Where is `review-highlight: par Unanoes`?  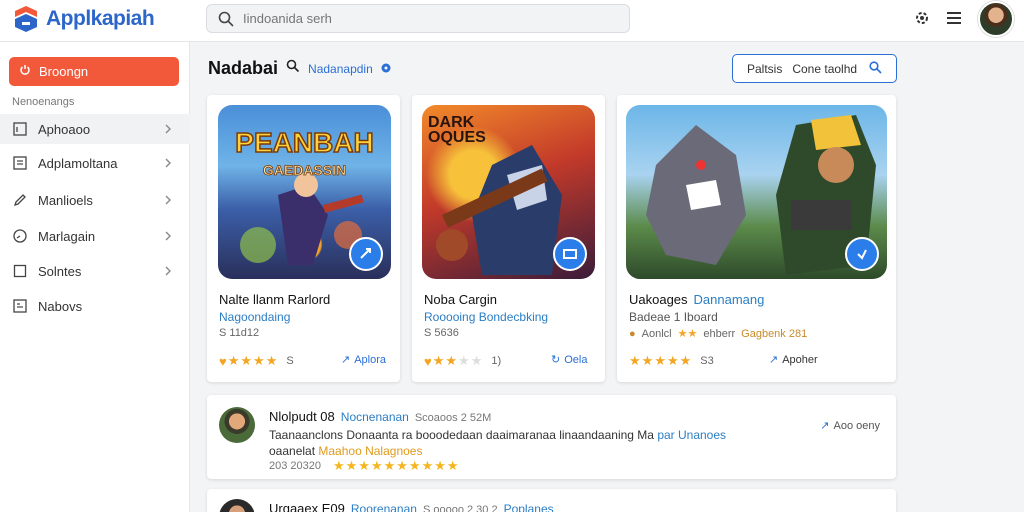 review-highlight: par Unanoes is located at coordinates (692, 435).